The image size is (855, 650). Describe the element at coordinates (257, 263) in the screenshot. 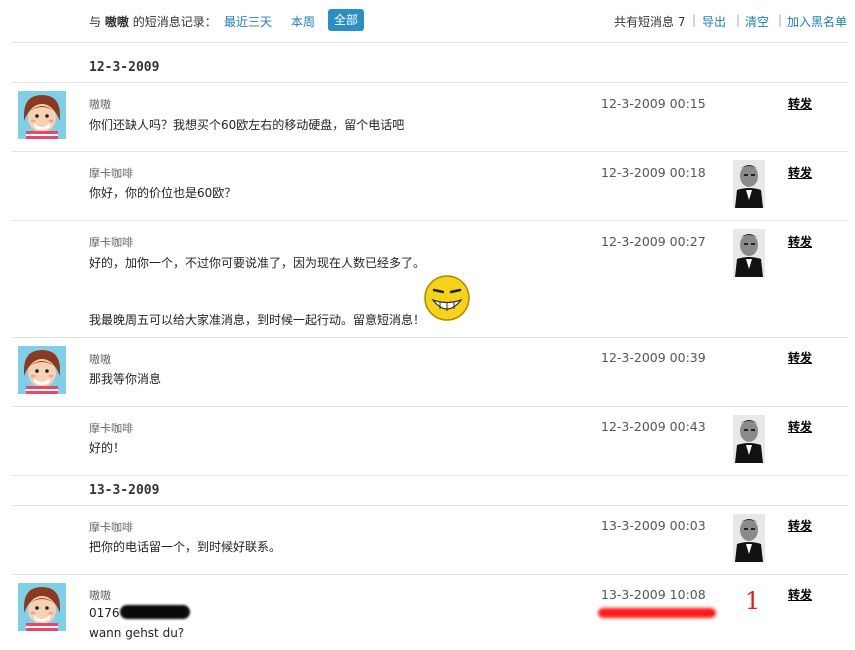

I see `message-text: 好的，加你一个，不过你可要说准了，因为现在人数已经多了。` at that location.